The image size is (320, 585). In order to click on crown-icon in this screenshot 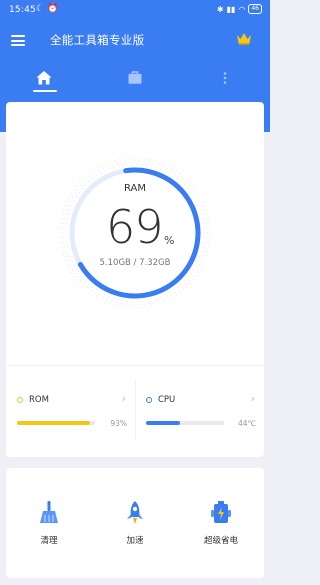, I will do `click(244, 38)`.